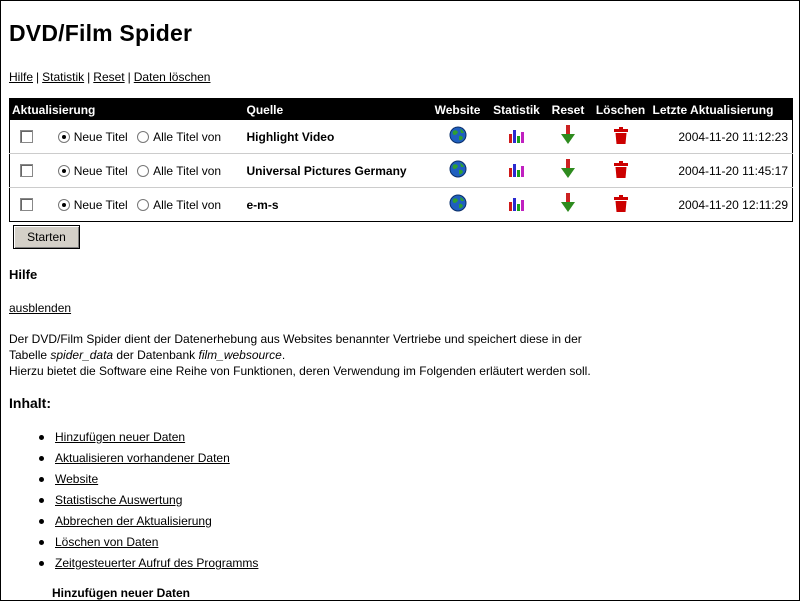 The width and height of the screenshot is (800, 601). I want to click on source-name: e-m-s, so click(262, 204).